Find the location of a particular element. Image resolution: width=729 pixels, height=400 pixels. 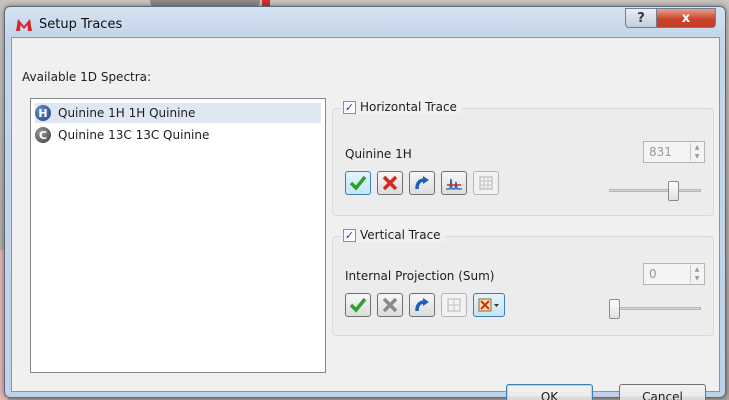

split-grid-icon is located at coordinates (454, 305).